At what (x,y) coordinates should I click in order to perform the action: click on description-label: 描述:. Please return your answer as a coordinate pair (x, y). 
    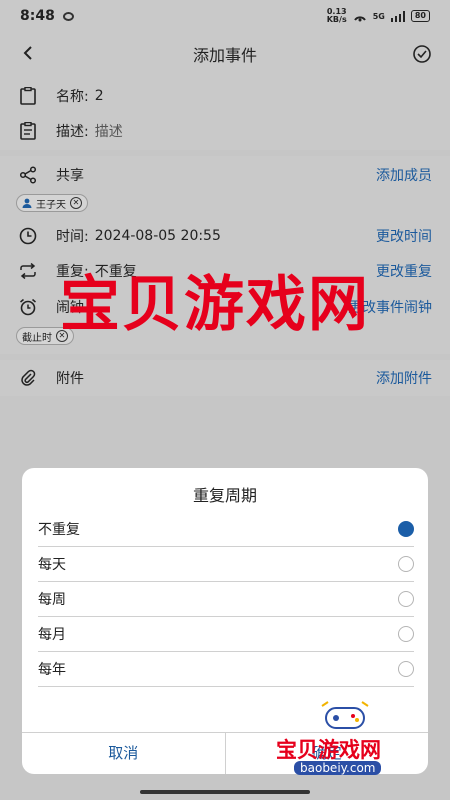
    Looking at the image, I should click on (72, 132).